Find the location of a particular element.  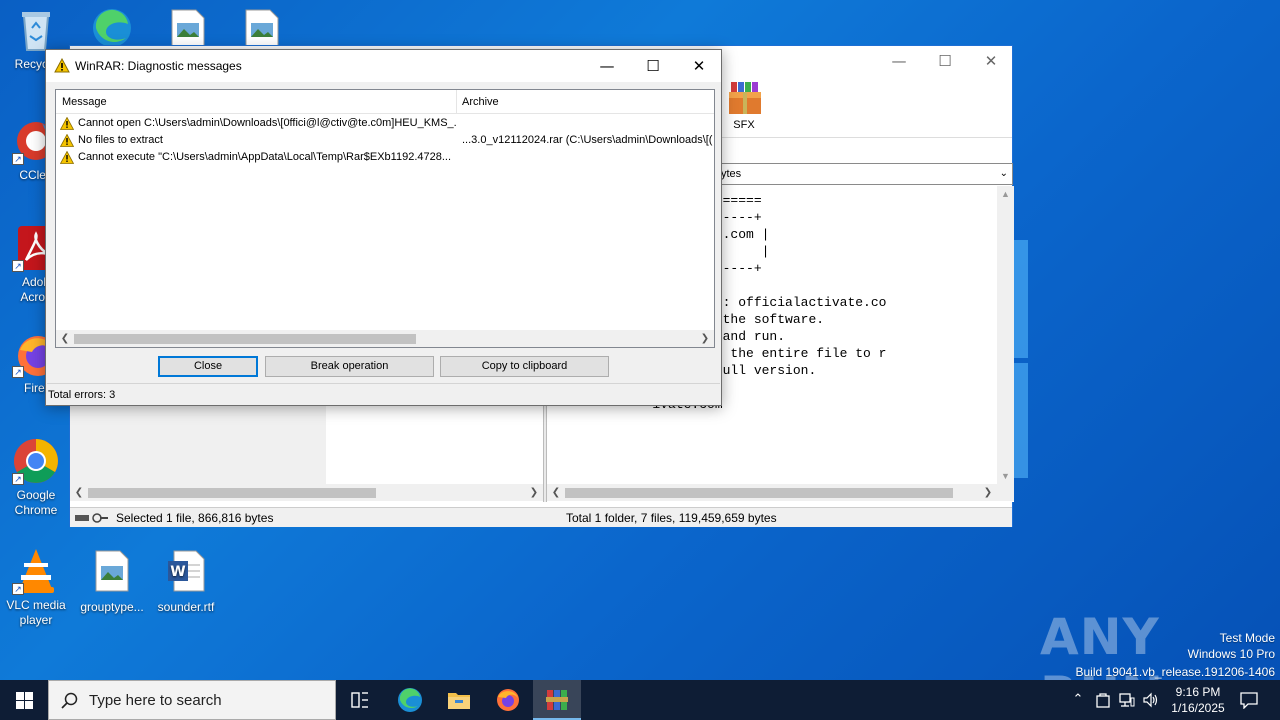

taskbar-firefox is located at coordinates (508, 700).